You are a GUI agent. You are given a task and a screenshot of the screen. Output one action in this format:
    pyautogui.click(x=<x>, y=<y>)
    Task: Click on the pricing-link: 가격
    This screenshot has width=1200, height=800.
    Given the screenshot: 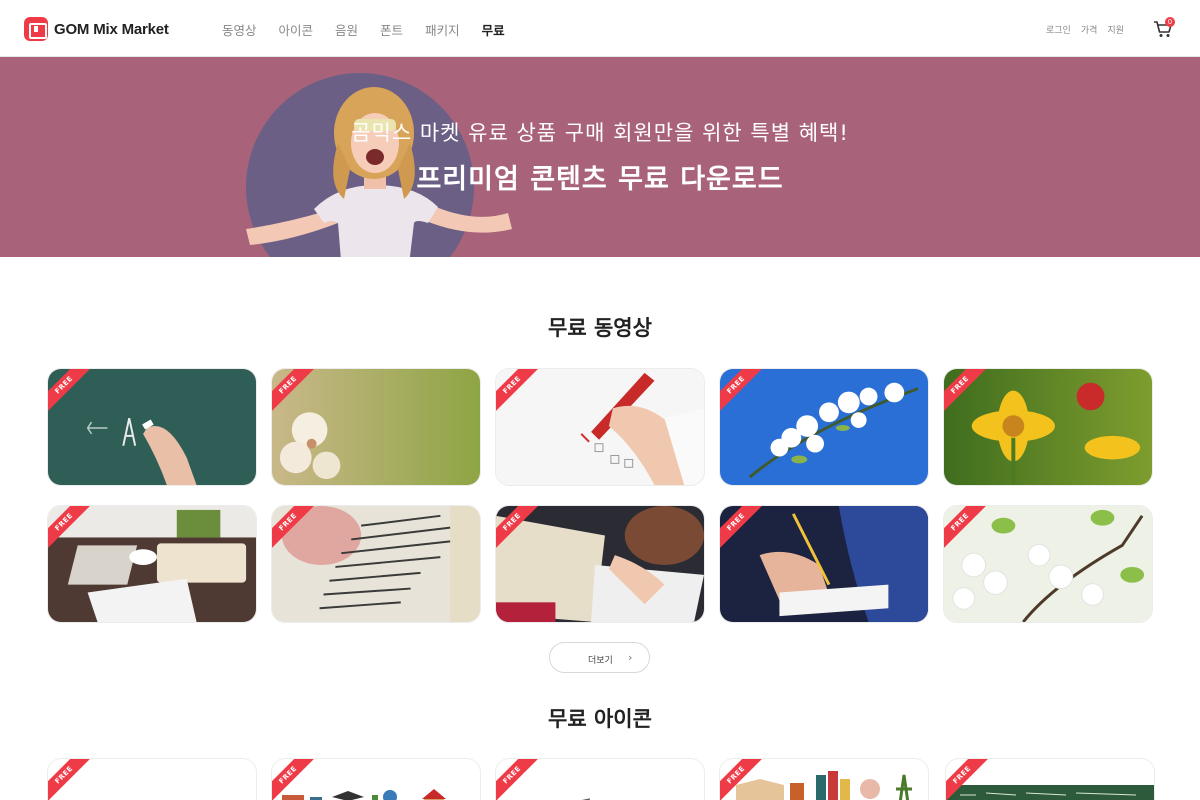 What is the action you would take?
    pyautogui.click(x=1089, y=29)
    